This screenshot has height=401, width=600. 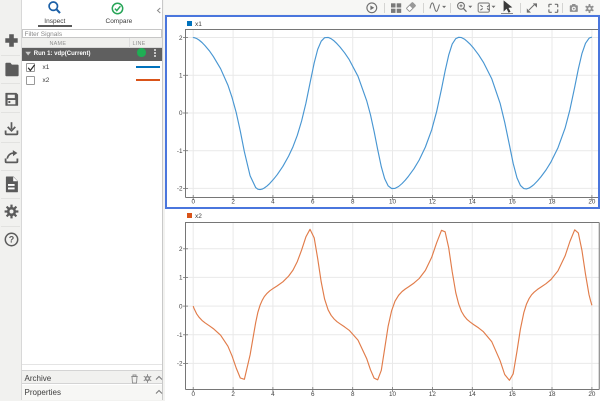 I want to click on svg-text: 12, so click(x=433, y=394).